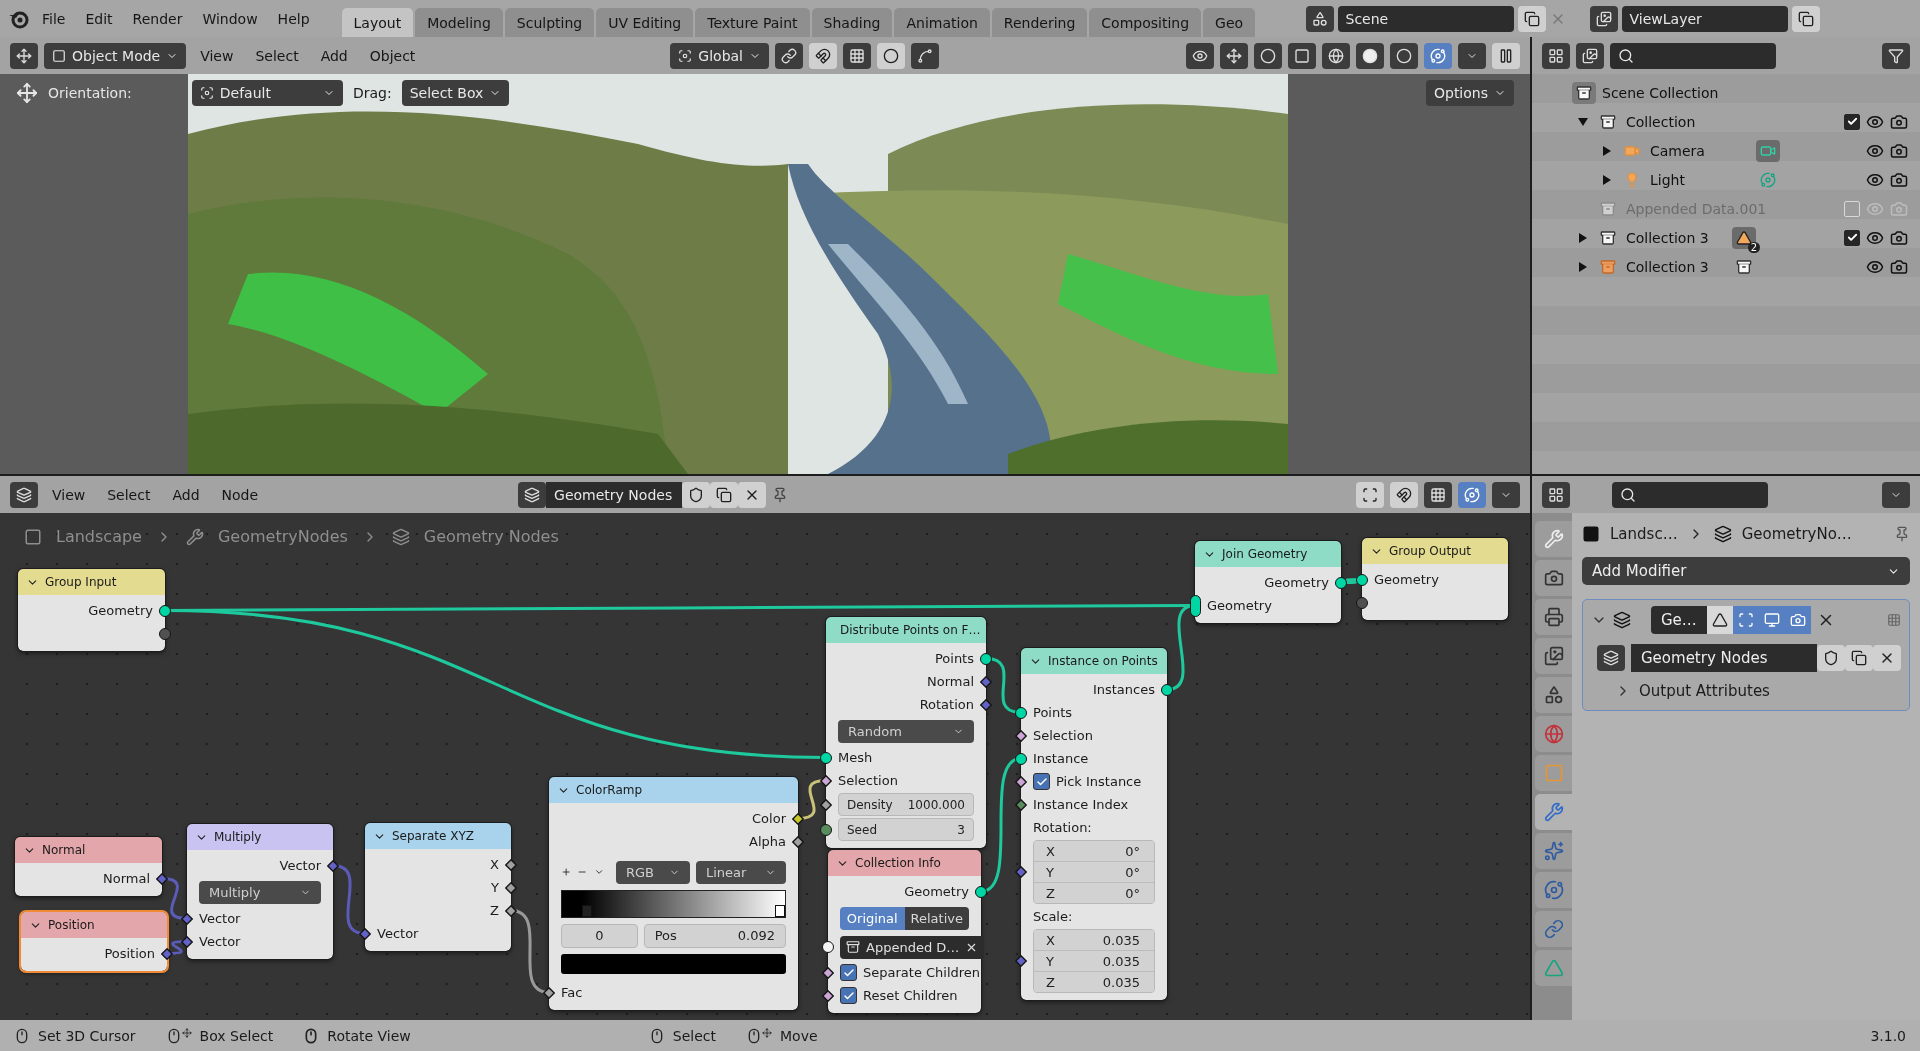 The height and width of the screenshot is (1051, 1920). What do you see at coordinates (54, 18) in the screenshot?
I see `menu-item: File` at bounding box center [54, 18].